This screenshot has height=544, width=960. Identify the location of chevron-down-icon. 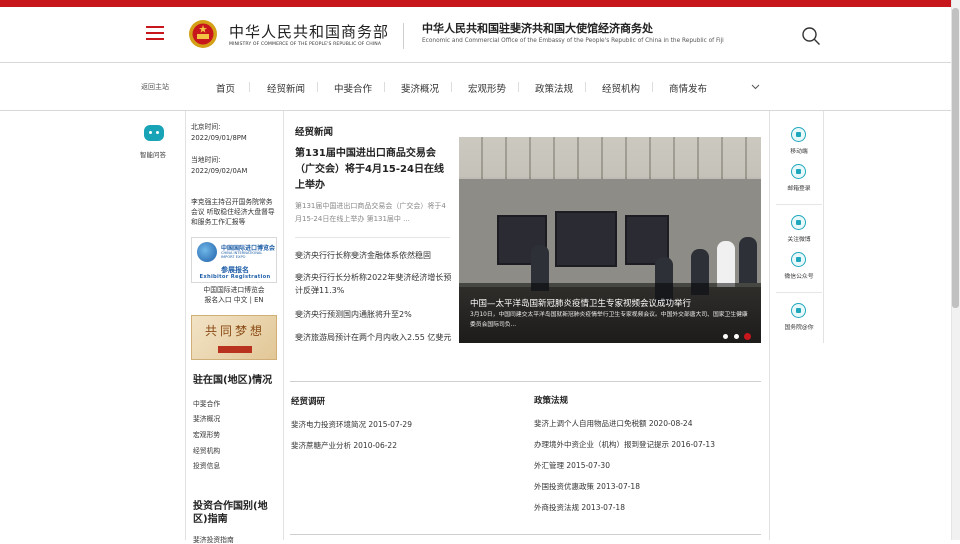
(755, 86).